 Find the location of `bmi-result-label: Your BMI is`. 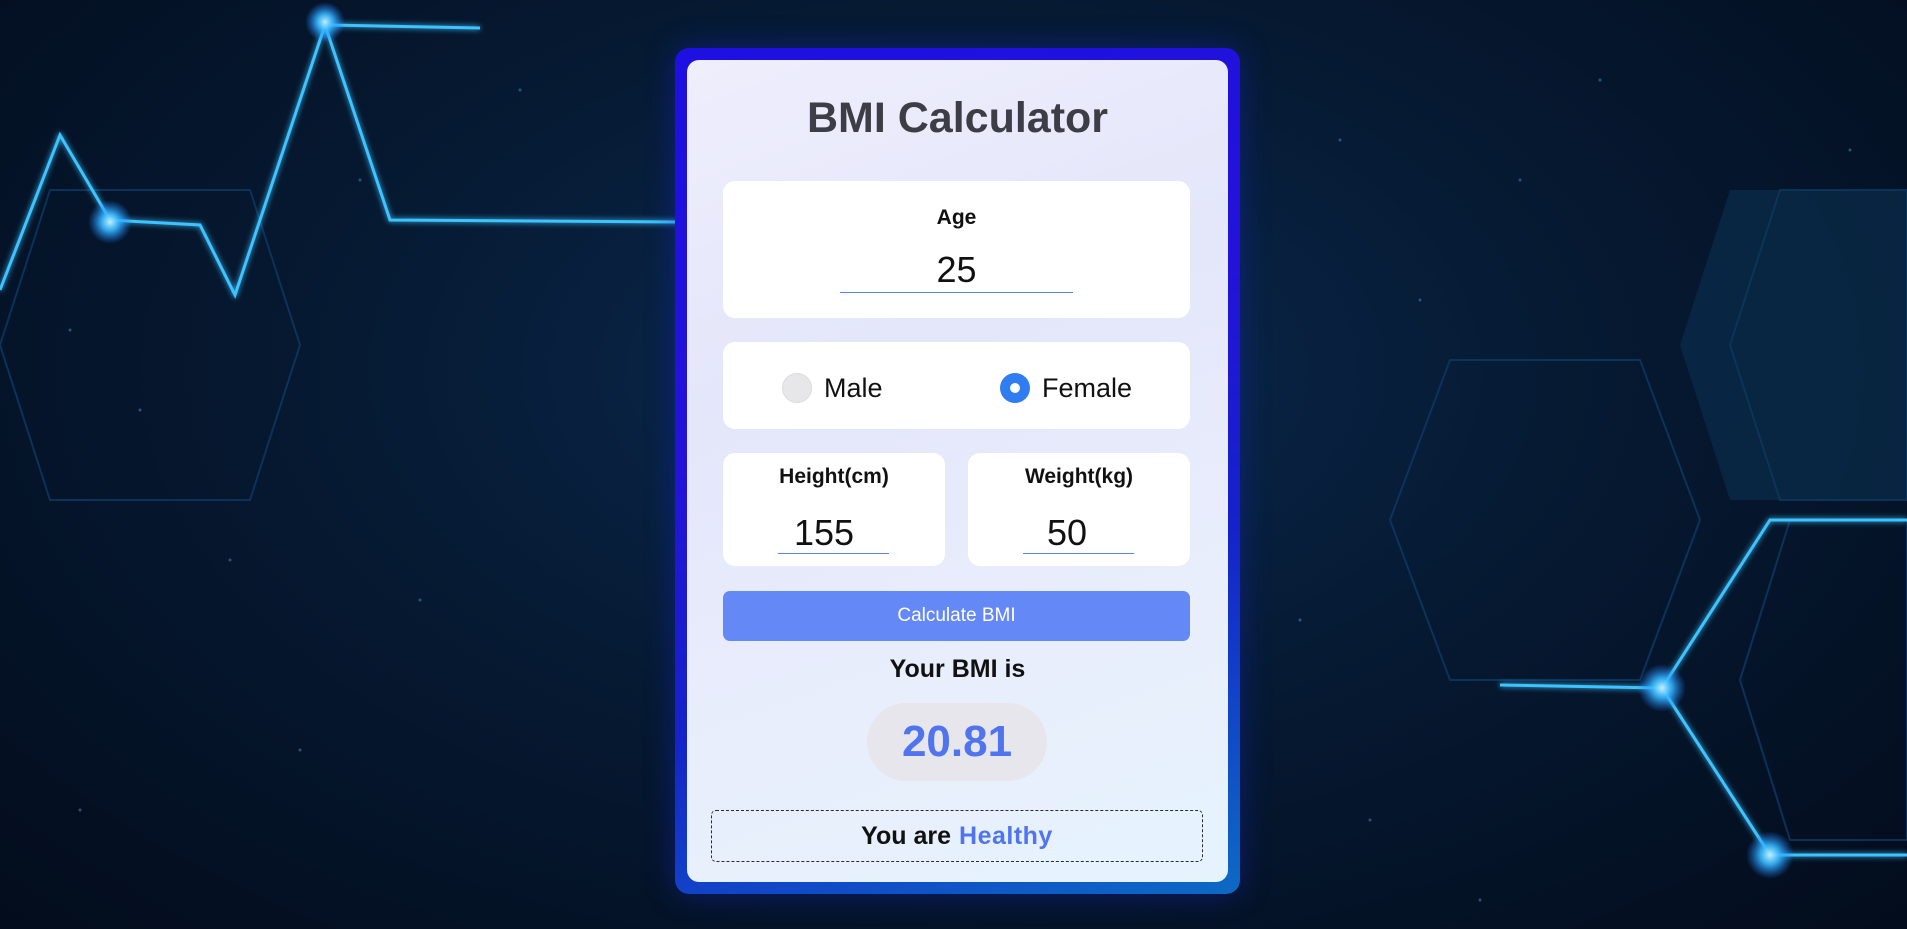

bmi-result-label: Your BMI is is located at coordinates (957, 669).